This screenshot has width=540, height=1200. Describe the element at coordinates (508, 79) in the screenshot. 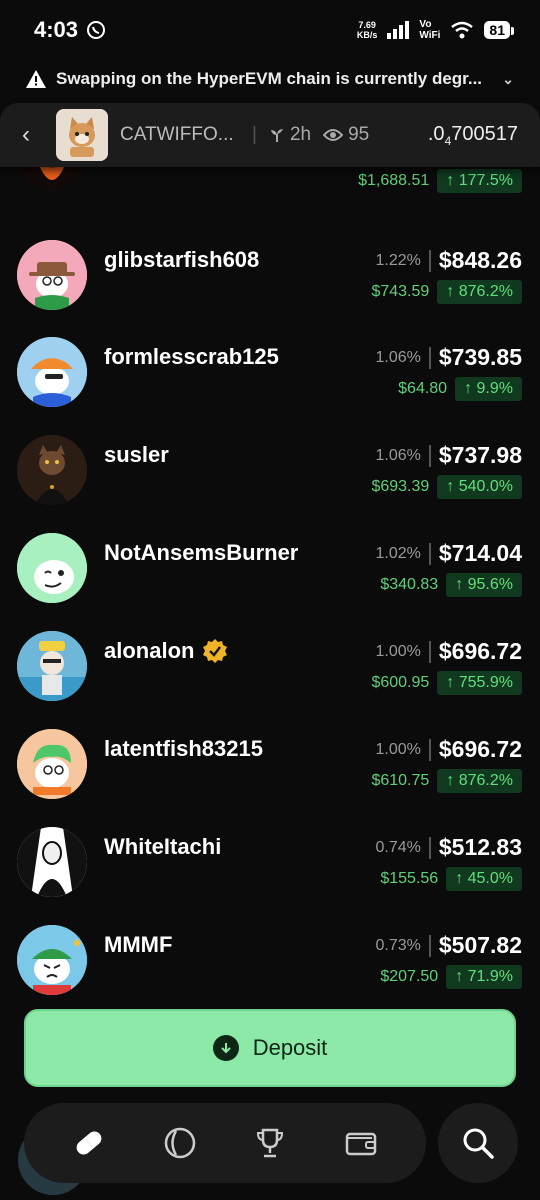

I see `chevron-down-icon: ⌄` at that location.